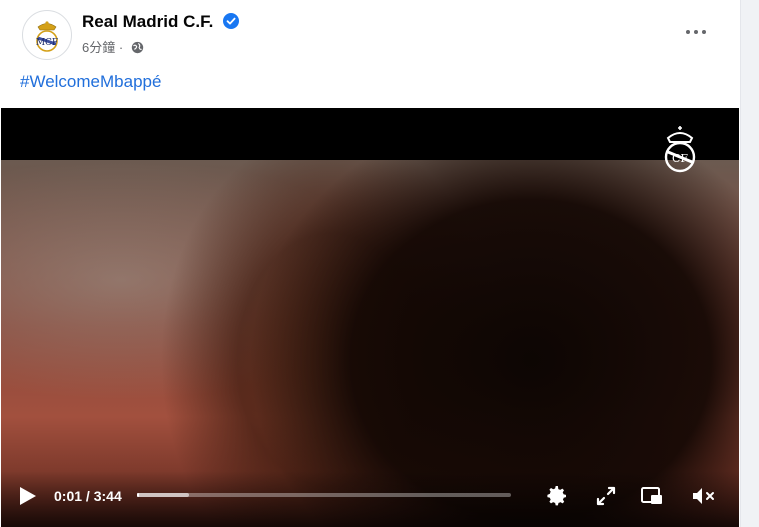 Image resolution: width=759 pixels, height=527 pixels. What do you see at coordinates (680, 149) in the screenshot?
I see `channel-watermark-crest-icon: CF` at bounding box center [680, 149].